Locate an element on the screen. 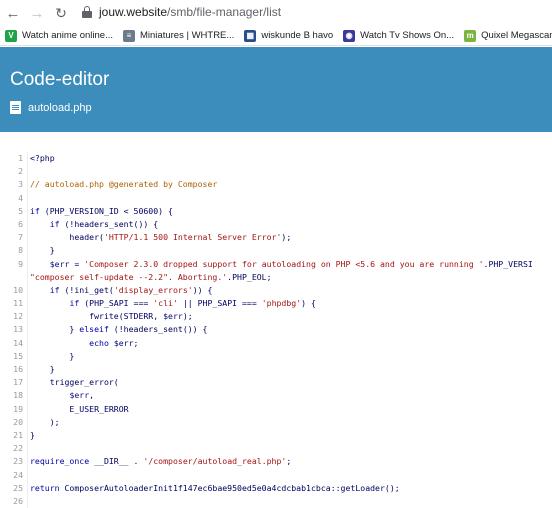 Image resolution: width=552 pixels, height=508 pixels. line-number: 10 is located at coordinates (19, 290).